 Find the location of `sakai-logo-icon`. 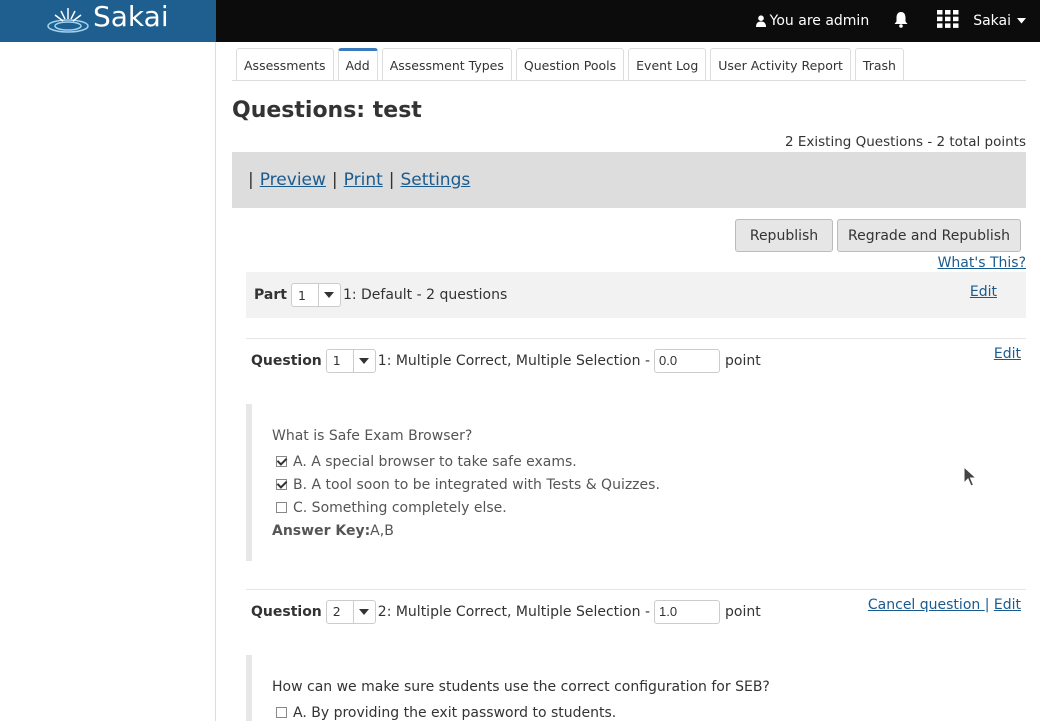

sakai-logo-icon is located at coordinates (68, 20).